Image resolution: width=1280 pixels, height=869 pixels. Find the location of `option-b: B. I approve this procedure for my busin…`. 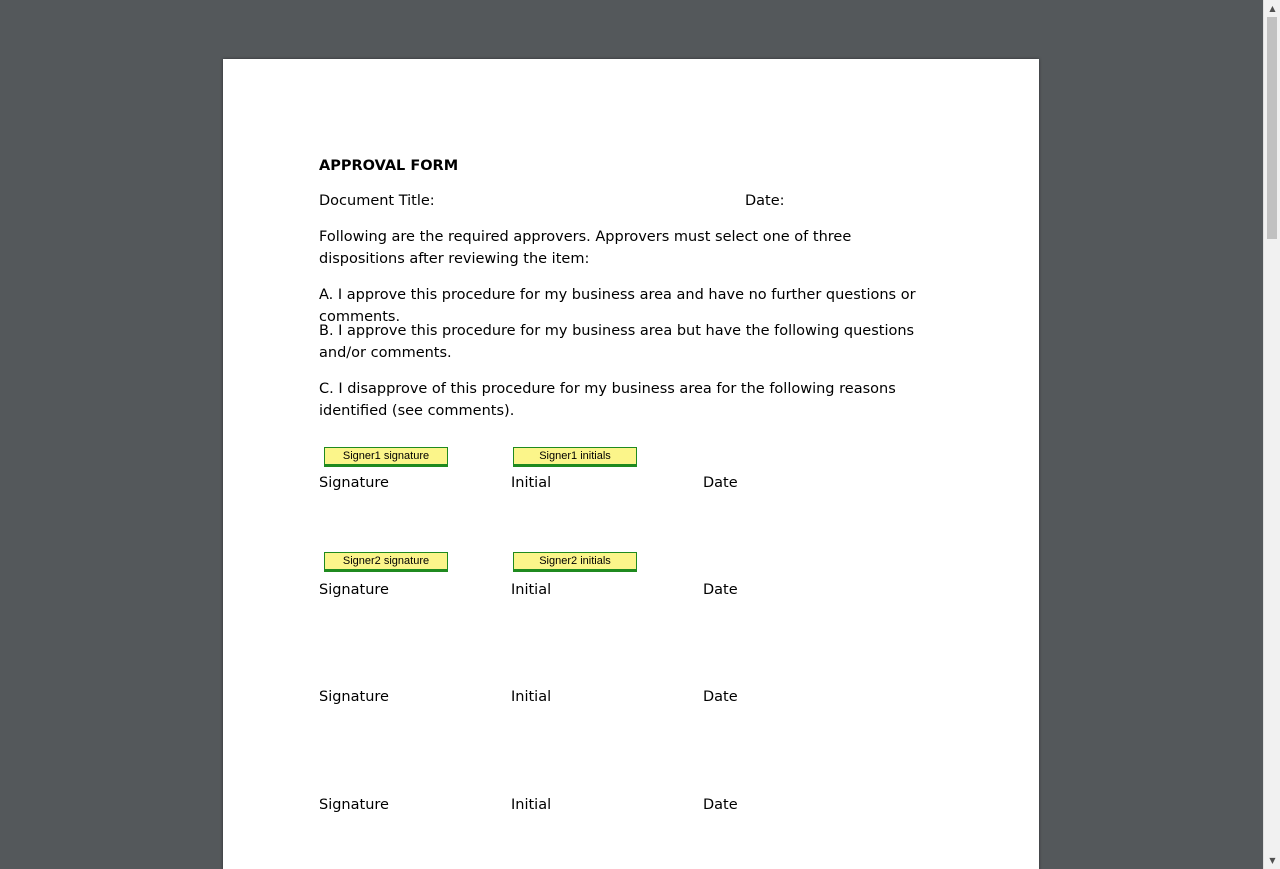

option-b: B. I approve this procedure for my busin… is located at coordinates (617, 342).